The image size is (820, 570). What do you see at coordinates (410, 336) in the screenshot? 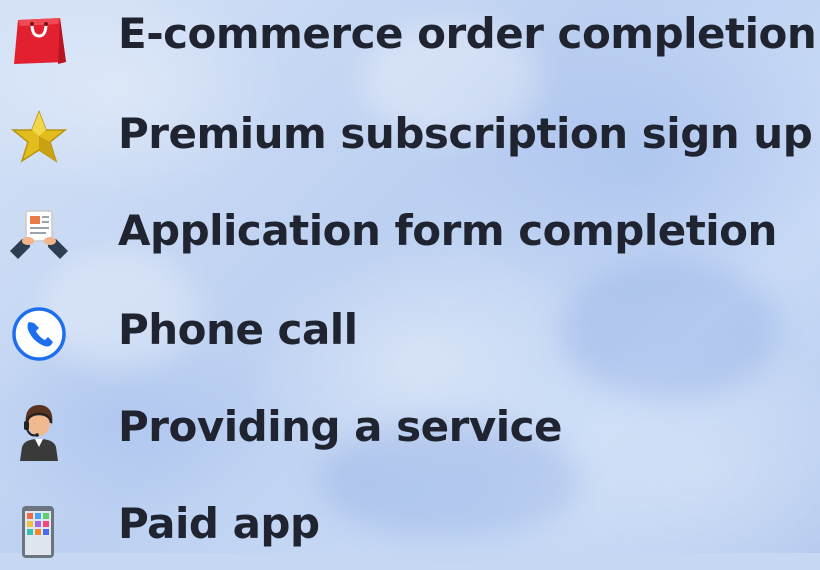
I see `list-item: Phone call` at bounding box center [410, 336].